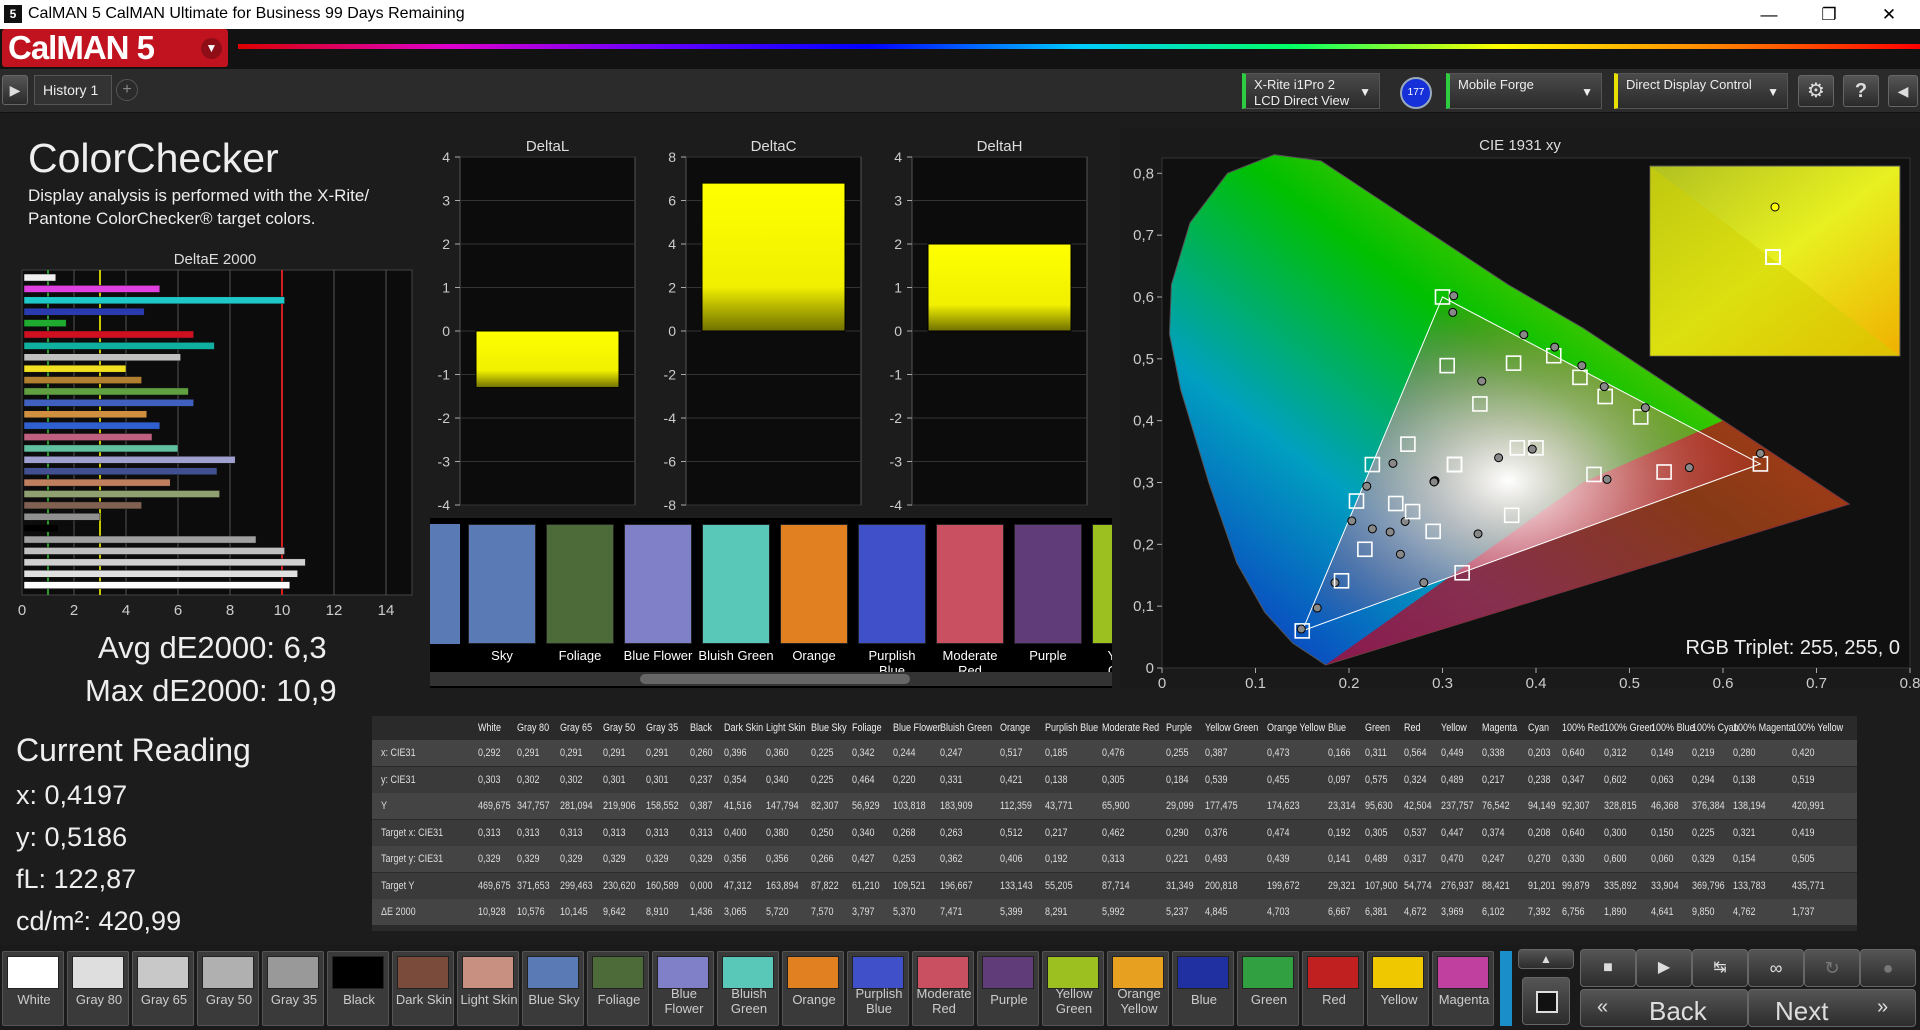 The width and height of the screenshot is (1920, 1030). I want to click on table-cell: 1,737, so click(1804, 912).